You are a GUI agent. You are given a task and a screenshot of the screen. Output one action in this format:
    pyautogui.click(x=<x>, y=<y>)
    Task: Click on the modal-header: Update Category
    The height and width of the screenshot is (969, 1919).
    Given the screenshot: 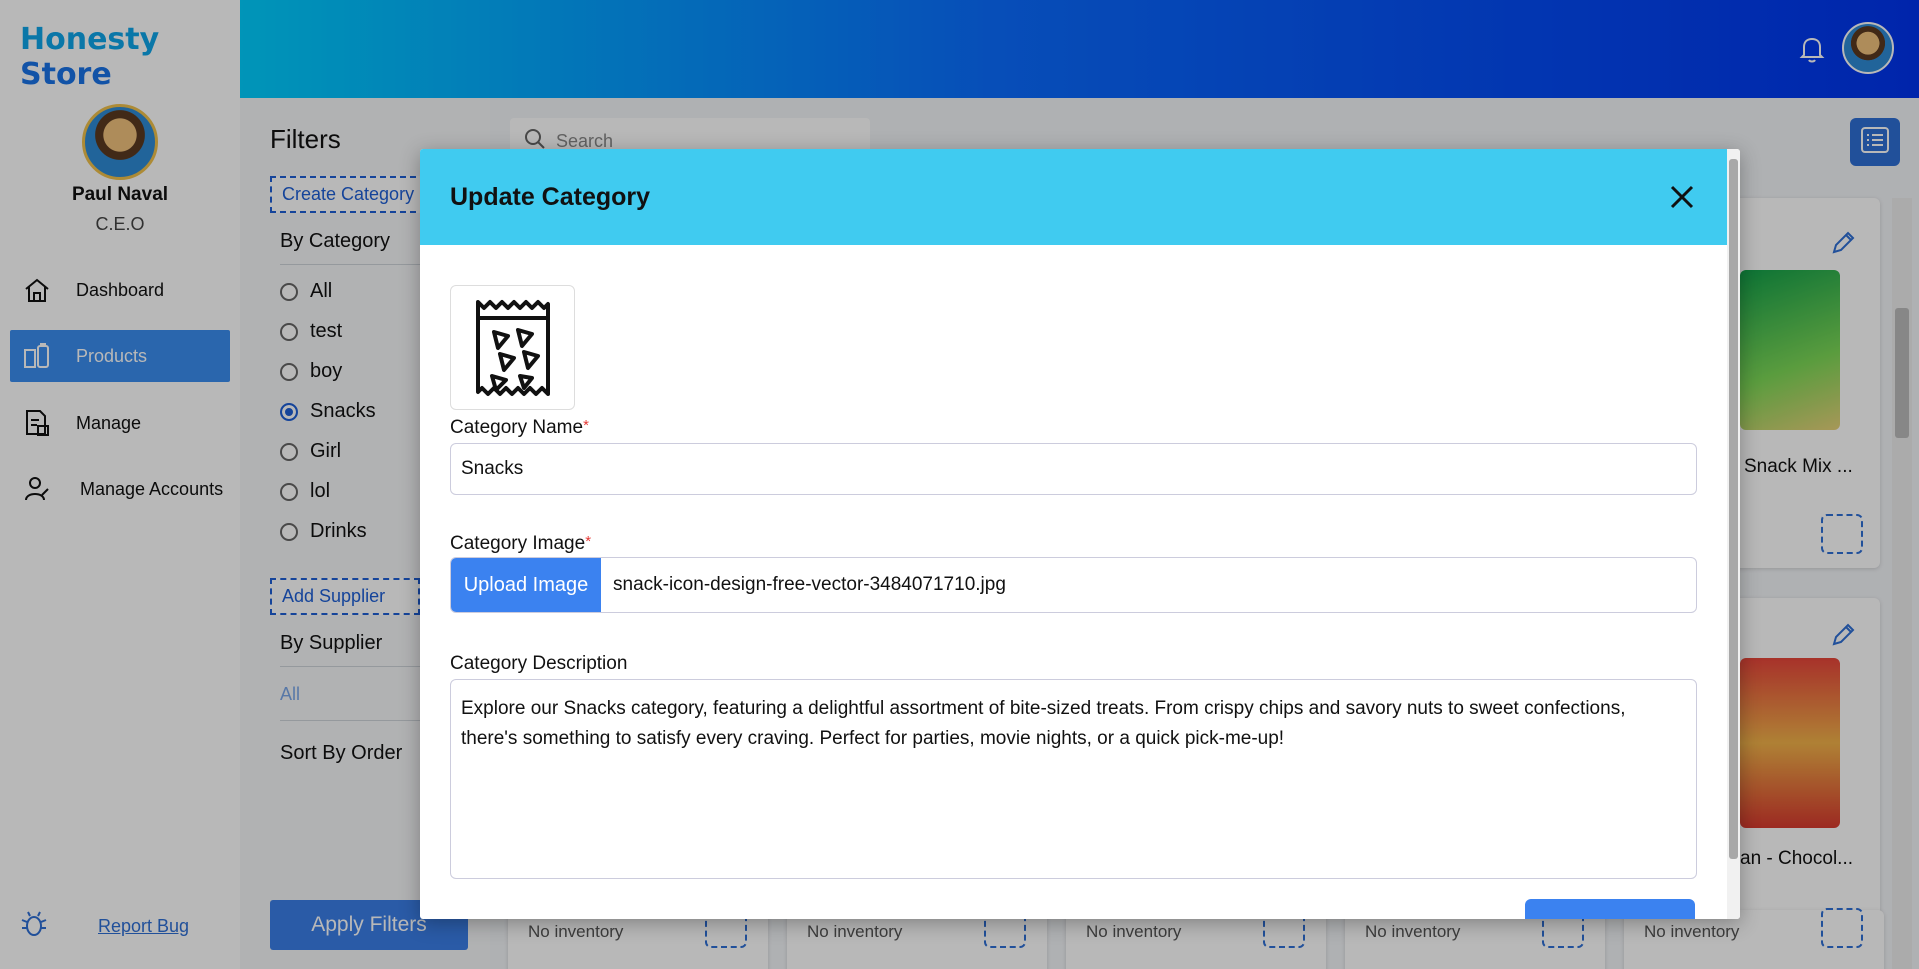 What is the action you would take?
    pyautogui.click(x=1073, y=197)
    